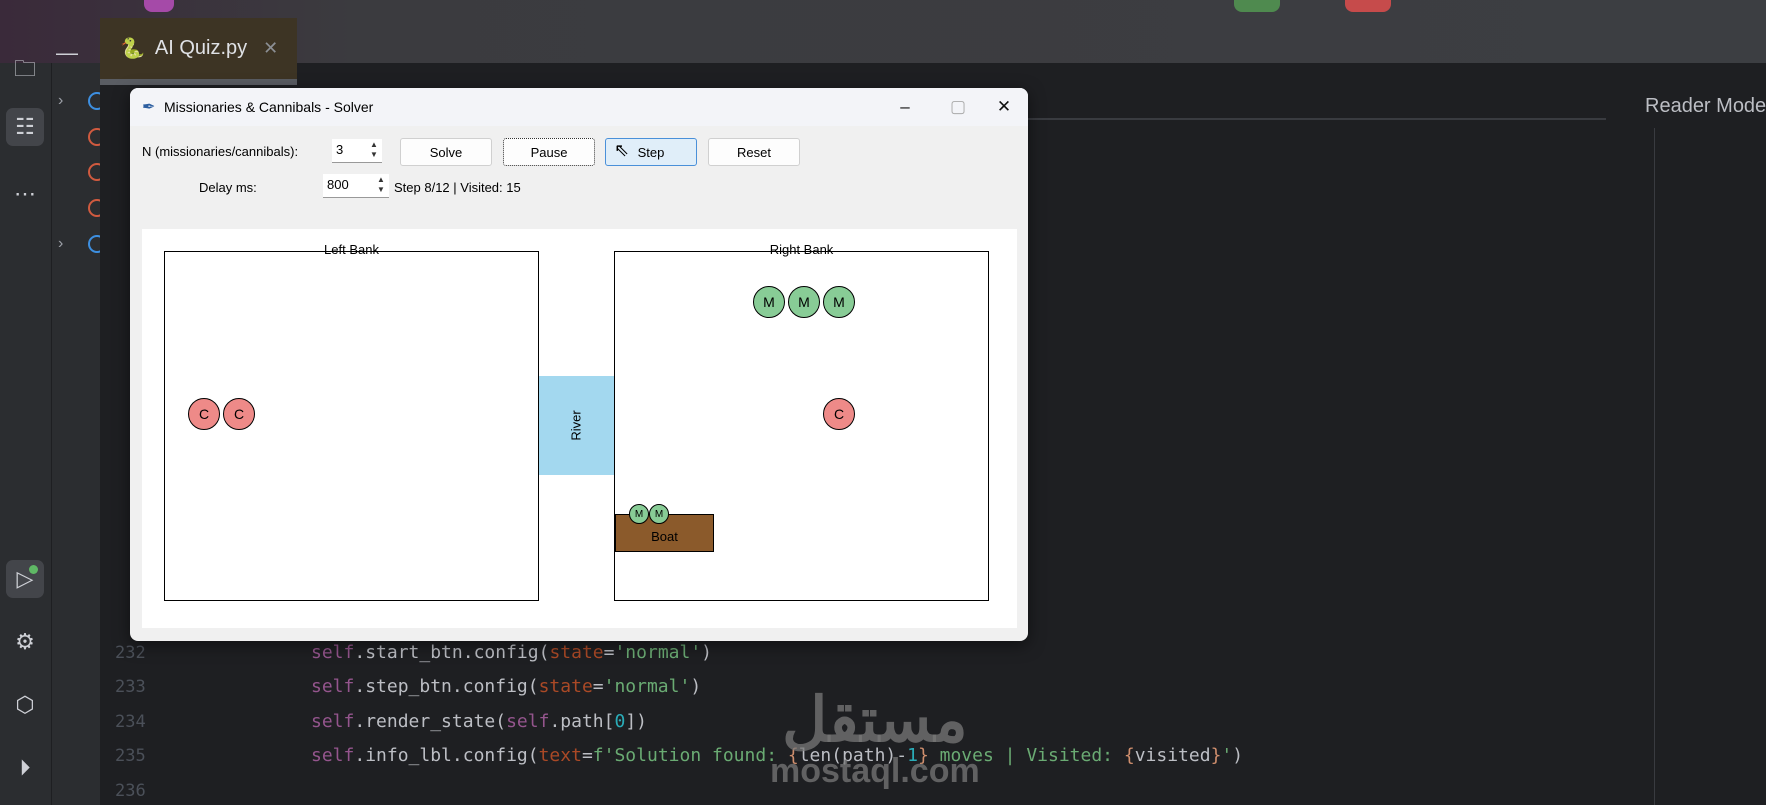 The image size is (1766, 805). I want to click on tab-label: AI Quiz.py, so click(201, 48).